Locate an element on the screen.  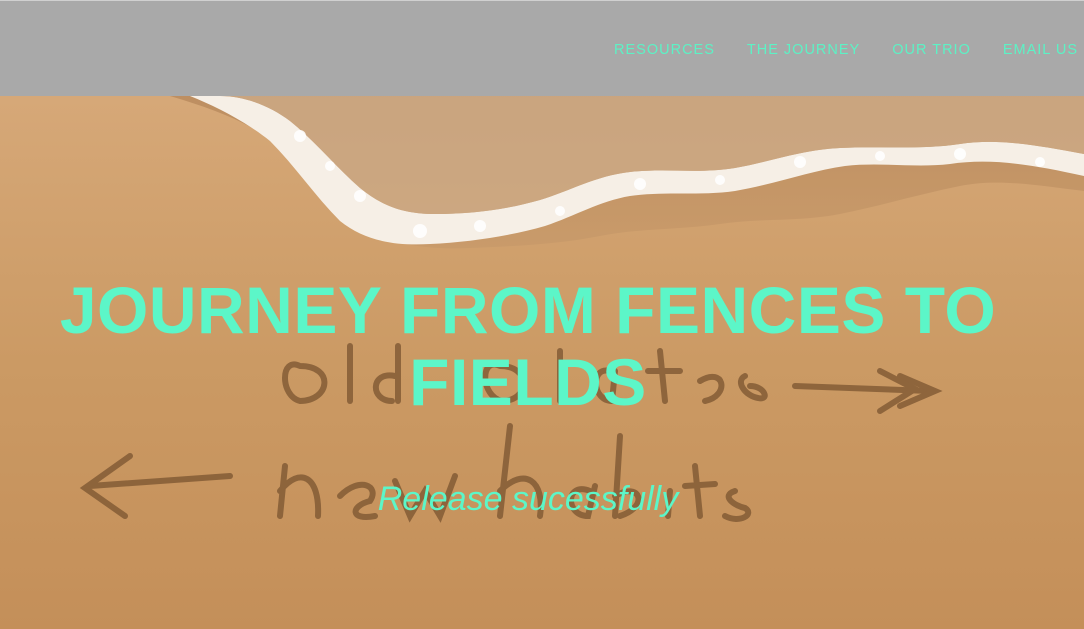
nav-the-journey-link: THE JOURNEY is located at coordinates (803, 50).